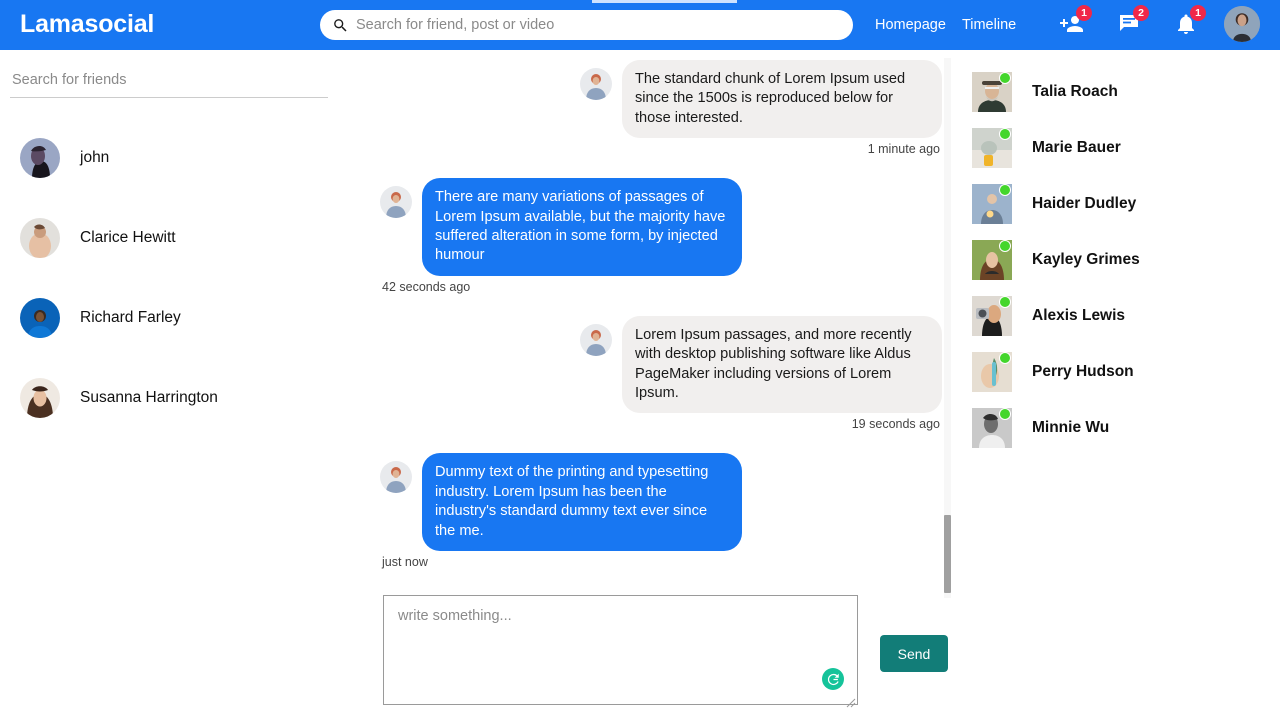 Image resolution: width=1280 pixels, height=720 pixels. I want to click on nav-links: Homepage Timeline, so click(945, 25).